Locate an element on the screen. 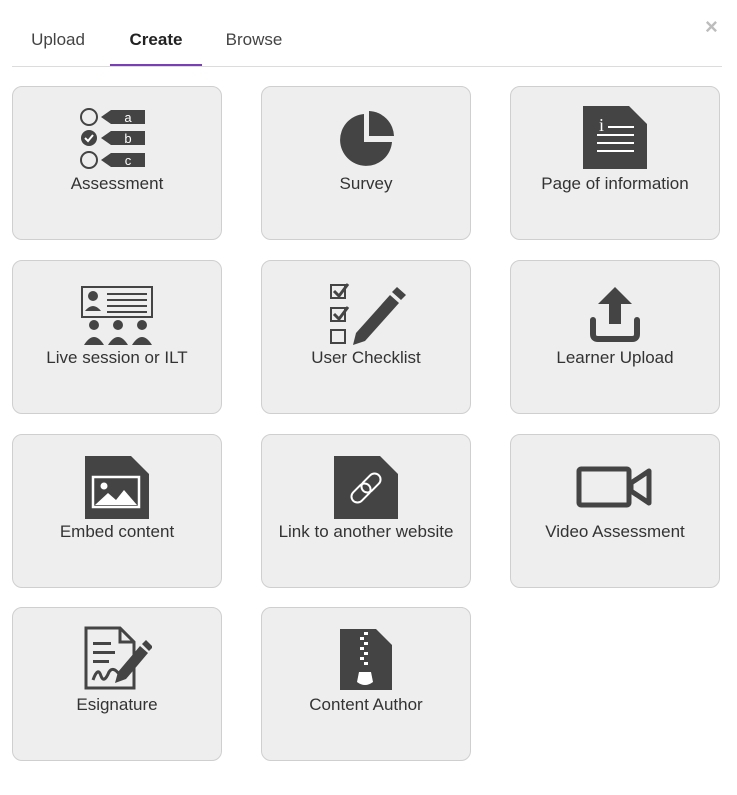 Image resolution: width=737 pixels, height=795 pixels. document-info-icon: i is located at coordinates (615, 136).